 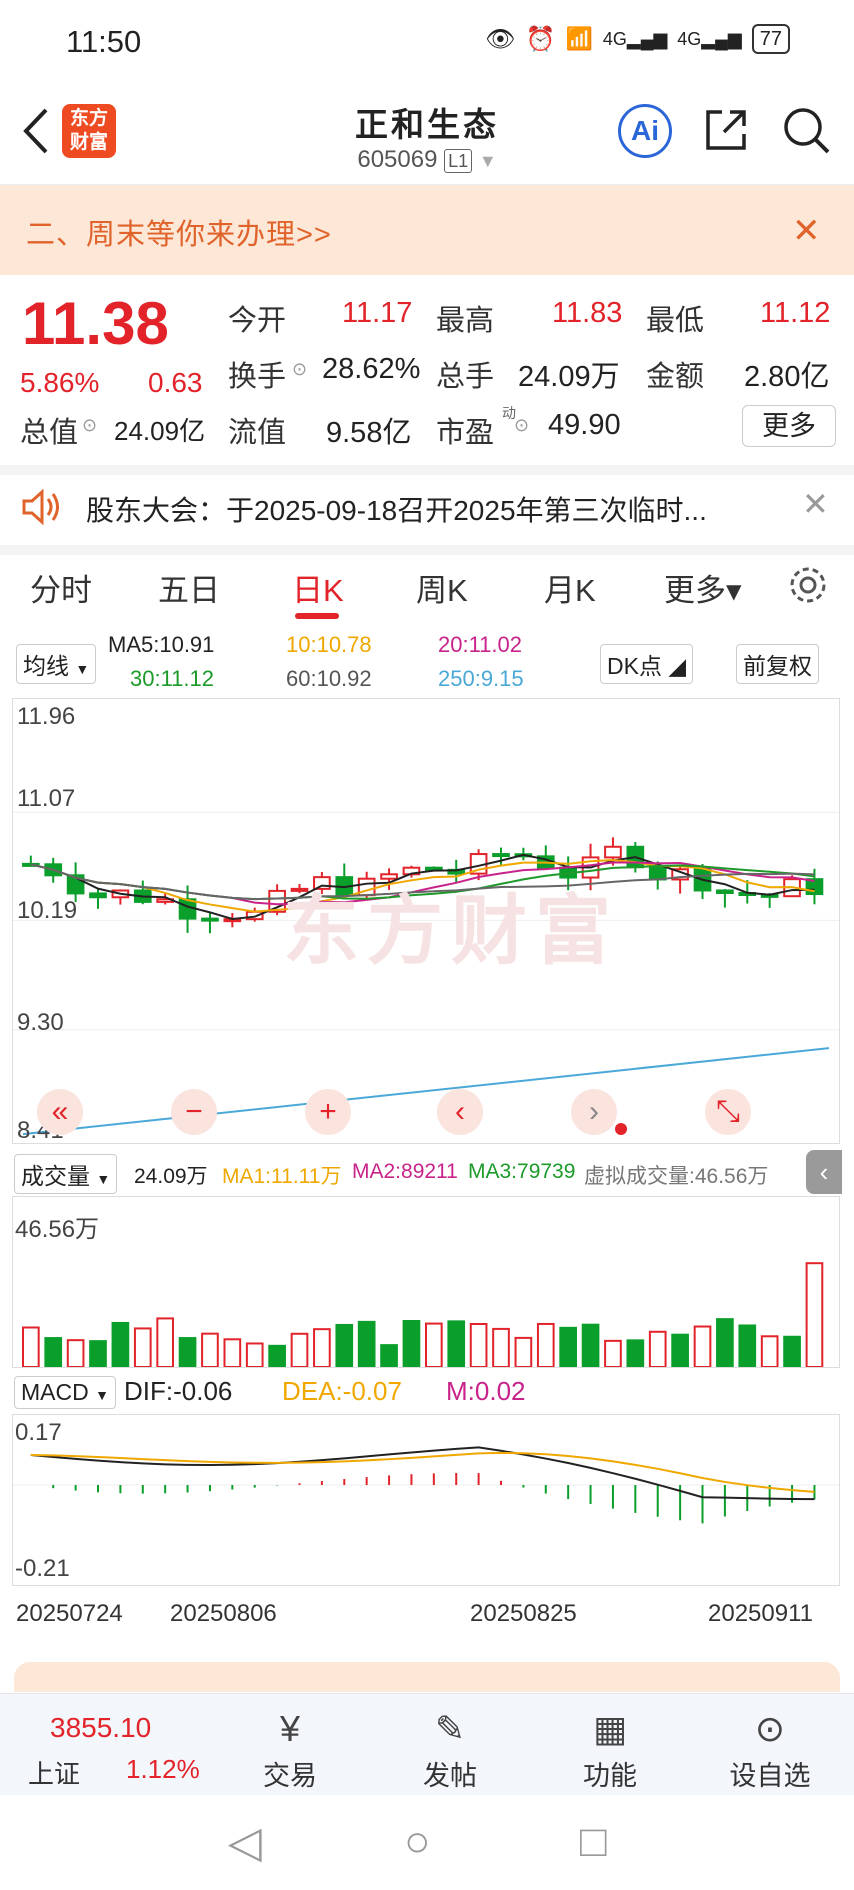 I want to click on dk-point-label: DK点, so click(x=634, y=666).